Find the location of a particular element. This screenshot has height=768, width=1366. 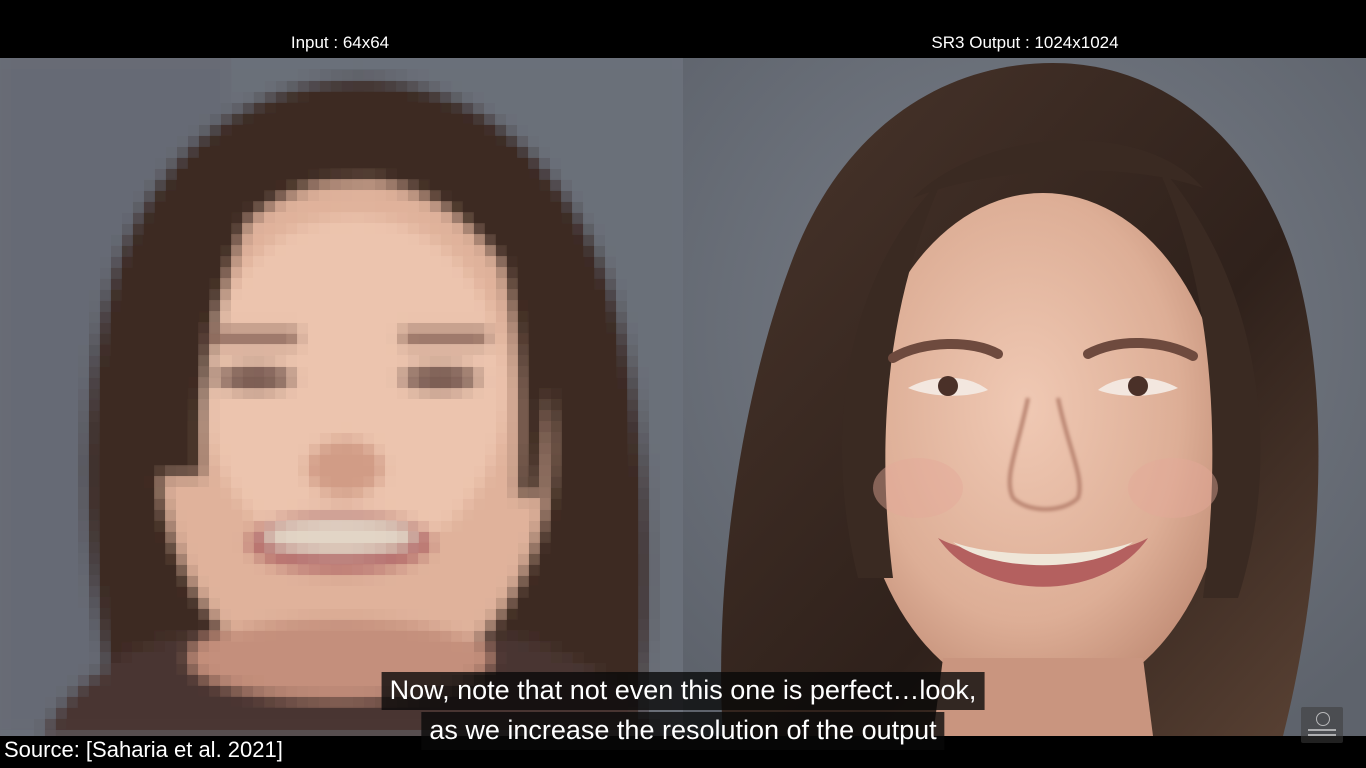

output-label: SR3 Output : 1024x1024 is located at coordinates (1025, 42).